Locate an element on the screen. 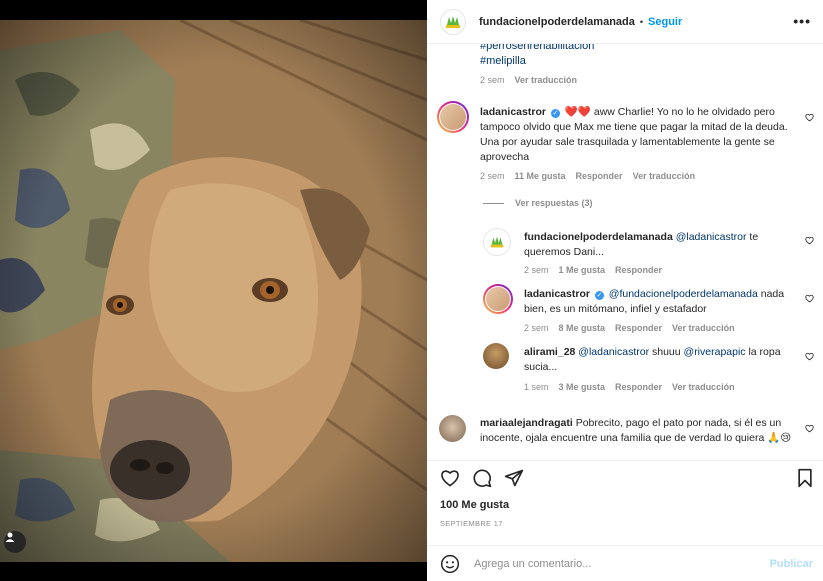  comment-mention: @riverapapic is located at coordinates (715, 352).